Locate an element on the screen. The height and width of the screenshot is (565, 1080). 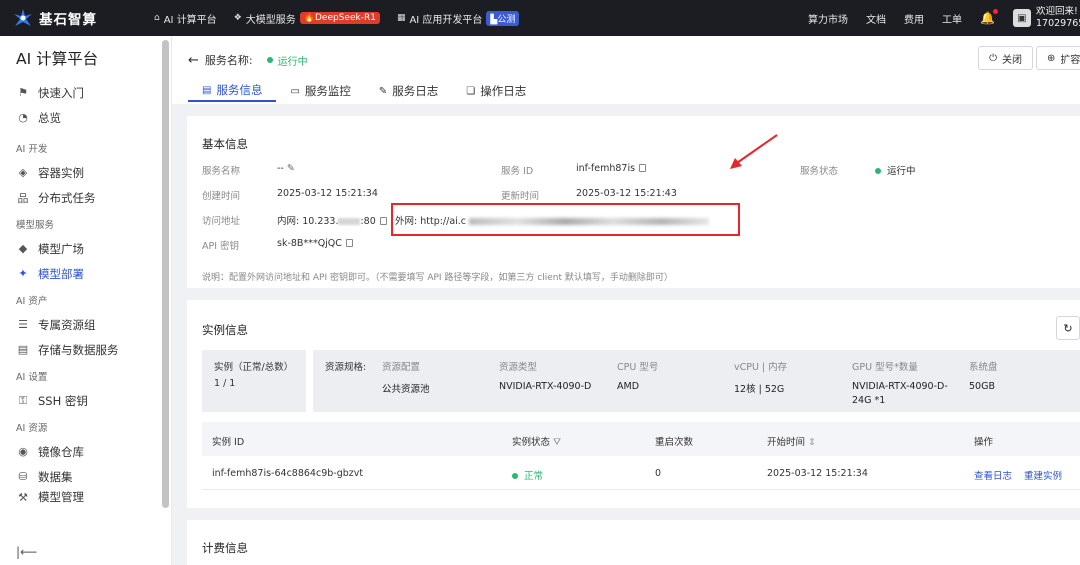
avatar: ▣ is located at coordinates (1022, 18).